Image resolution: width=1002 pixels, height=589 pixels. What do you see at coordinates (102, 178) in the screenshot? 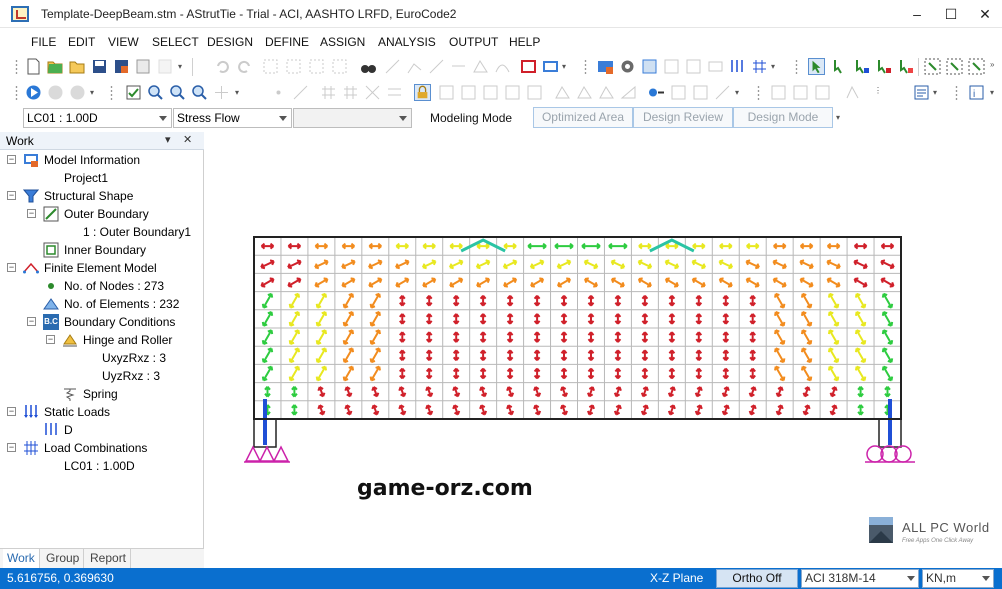
I see `tree-item-project: Project1` at bounding box center [102, 178].